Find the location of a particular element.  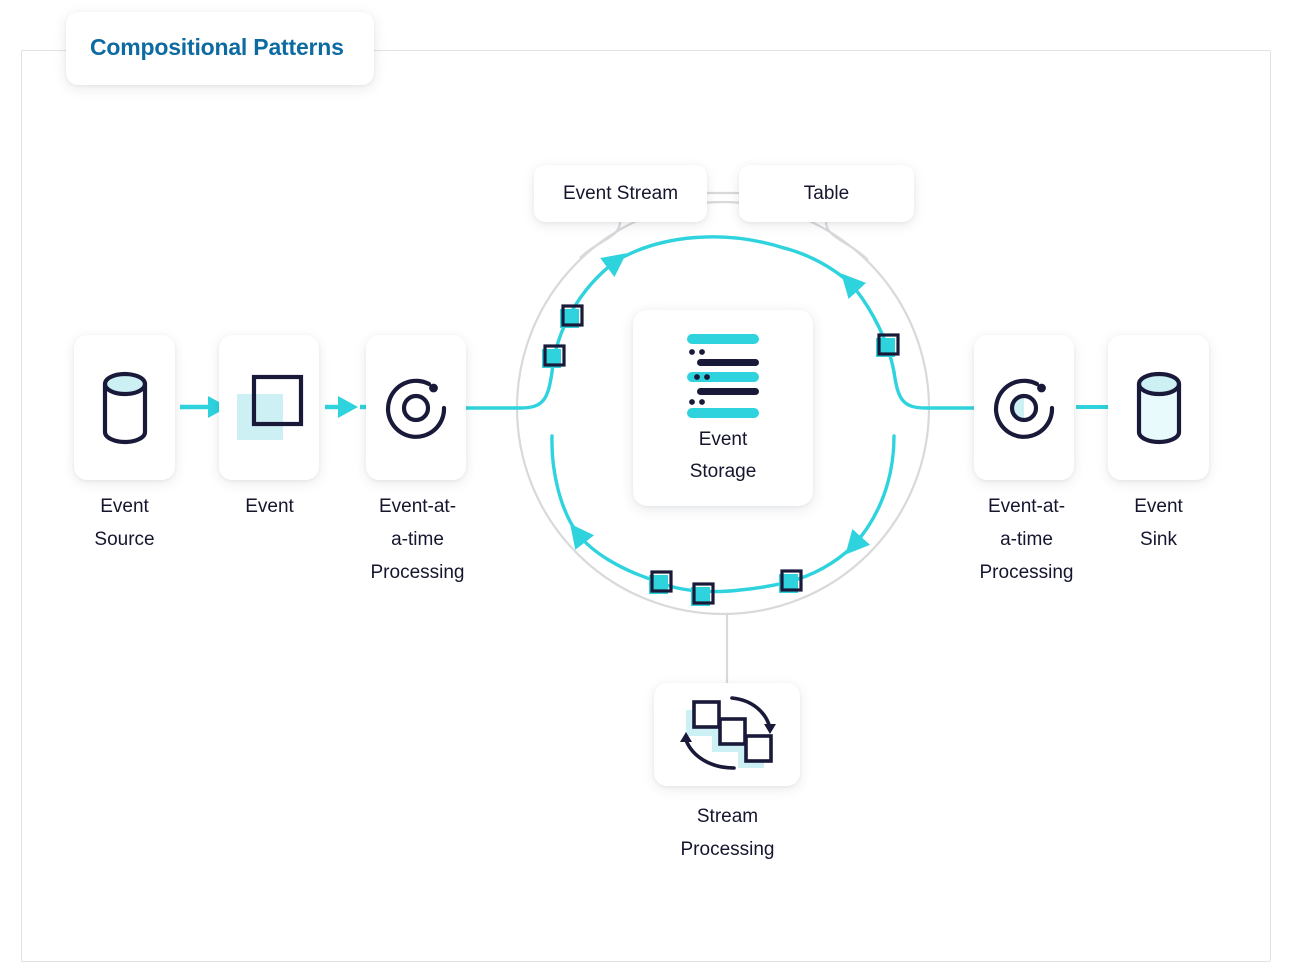

node-event-stream: Event Stream is located at coordinates (620, 193).